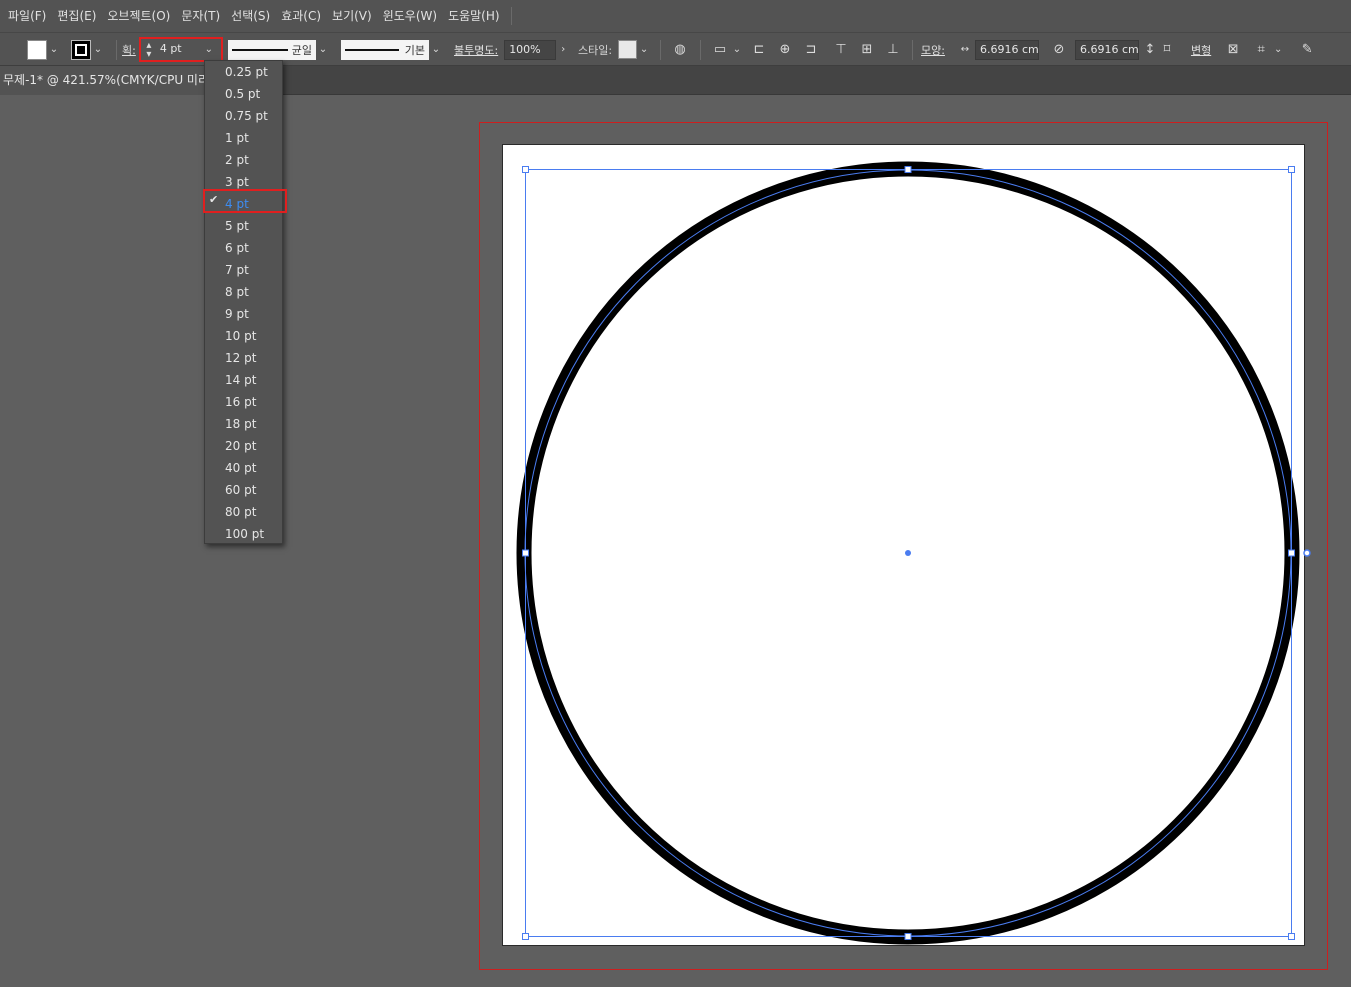 This screenshot has height=987, width=1351. What do you see at coordinates (675, 80) in the screenshot?
I see `document-tab-bar: 무제-1* @ 421.57%(CMYK/CPU 미리 보기)` at bounding box center [675, 80].